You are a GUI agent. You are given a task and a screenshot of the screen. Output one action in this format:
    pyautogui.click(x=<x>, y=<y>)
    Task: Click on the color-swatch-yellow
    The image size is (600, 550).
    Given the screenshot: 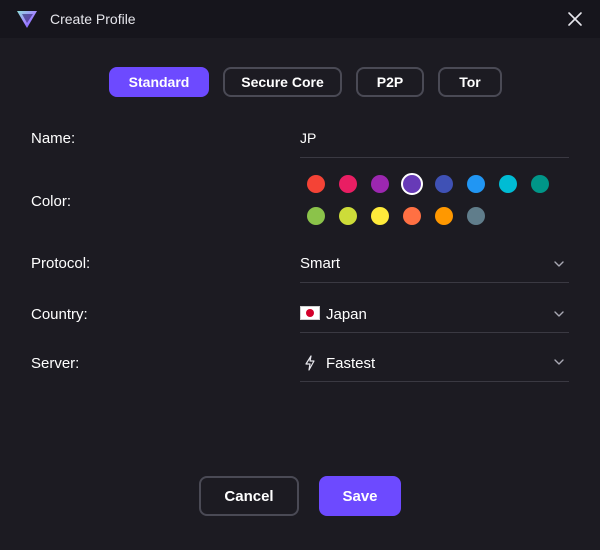 What is the action you would take?
    pyautogui.click(x=380, y=216)
    